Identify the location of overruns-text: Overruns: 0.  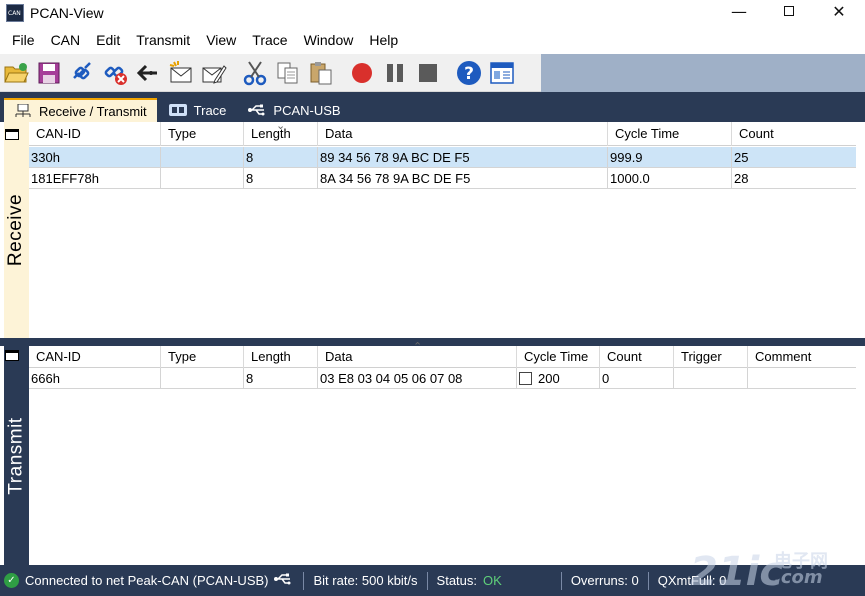
(604, 580).